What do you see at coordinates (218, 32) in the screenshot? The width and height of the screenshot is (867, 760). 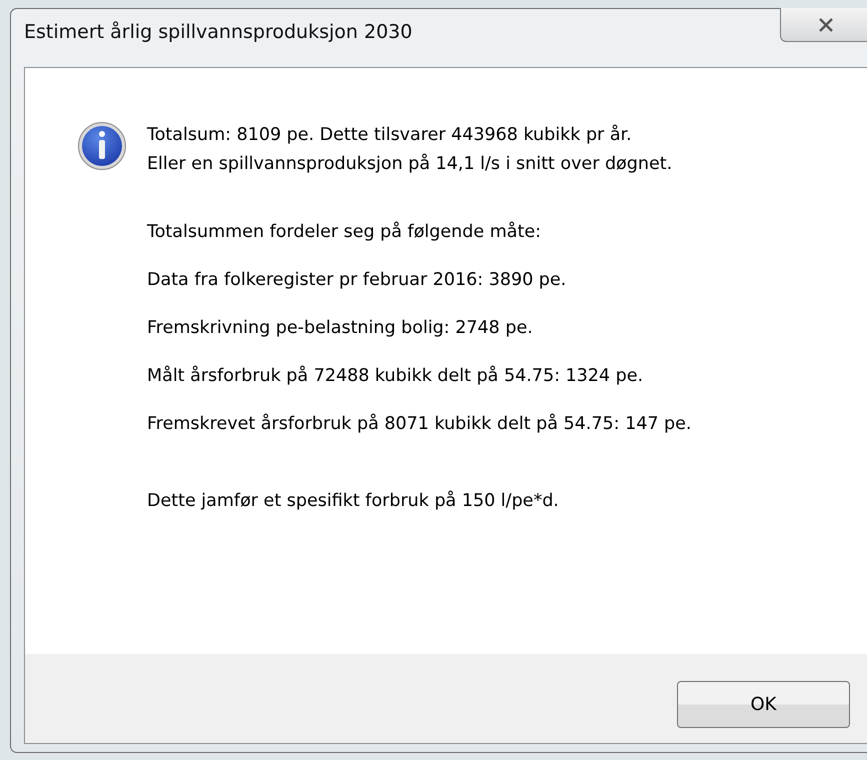 I see `window-title: Estimert årlig spillvannsproduksjon 2030` at bounding box center [218, 32].